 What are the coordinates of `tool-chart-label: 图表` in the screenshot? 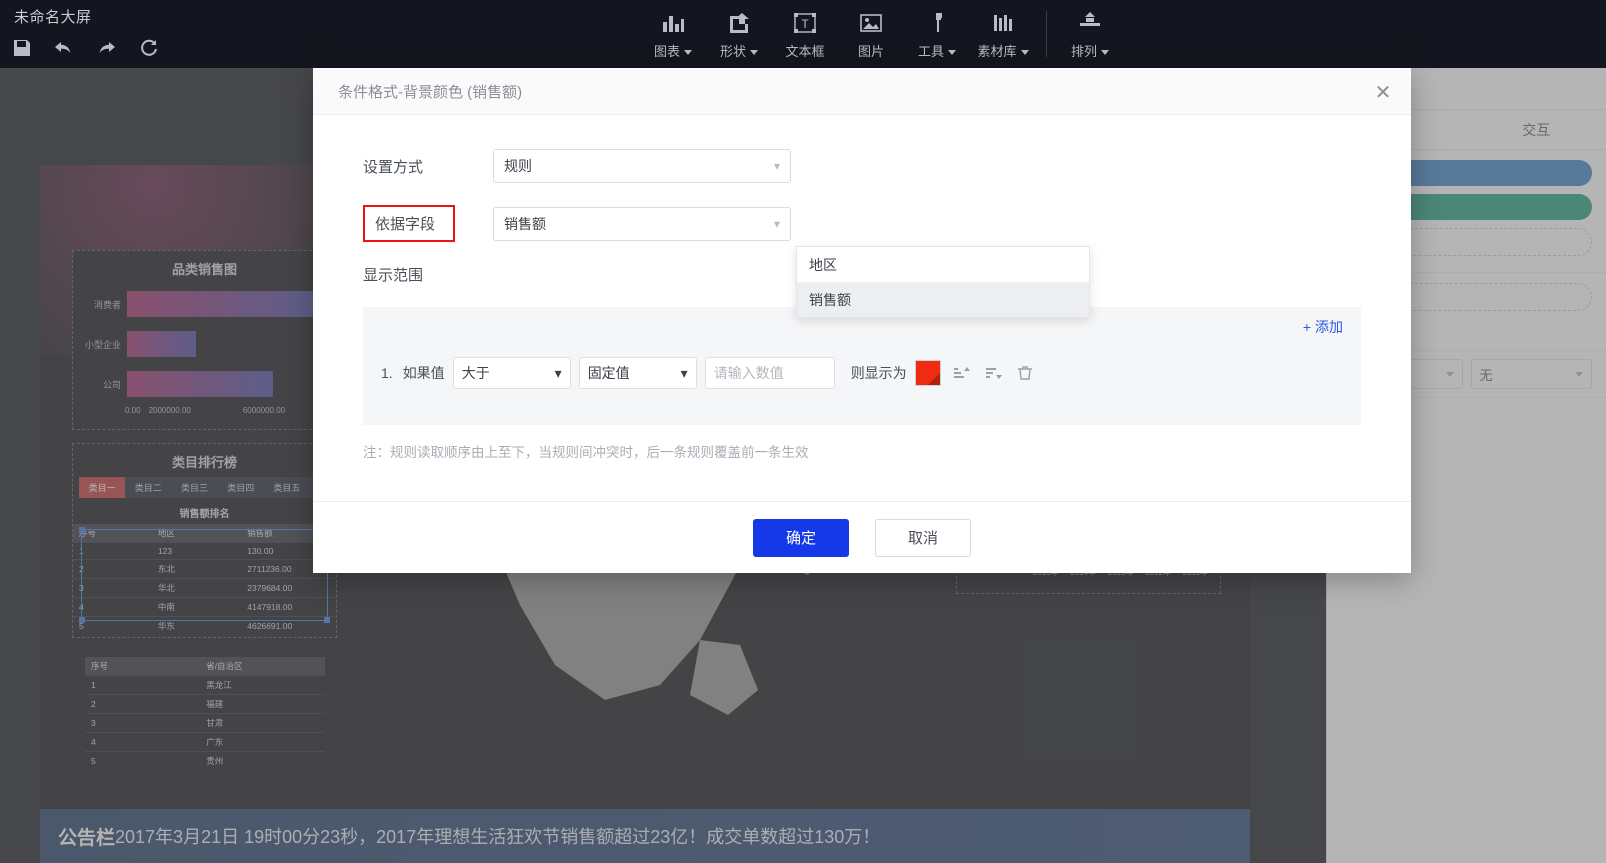 It's located at (666, 51).